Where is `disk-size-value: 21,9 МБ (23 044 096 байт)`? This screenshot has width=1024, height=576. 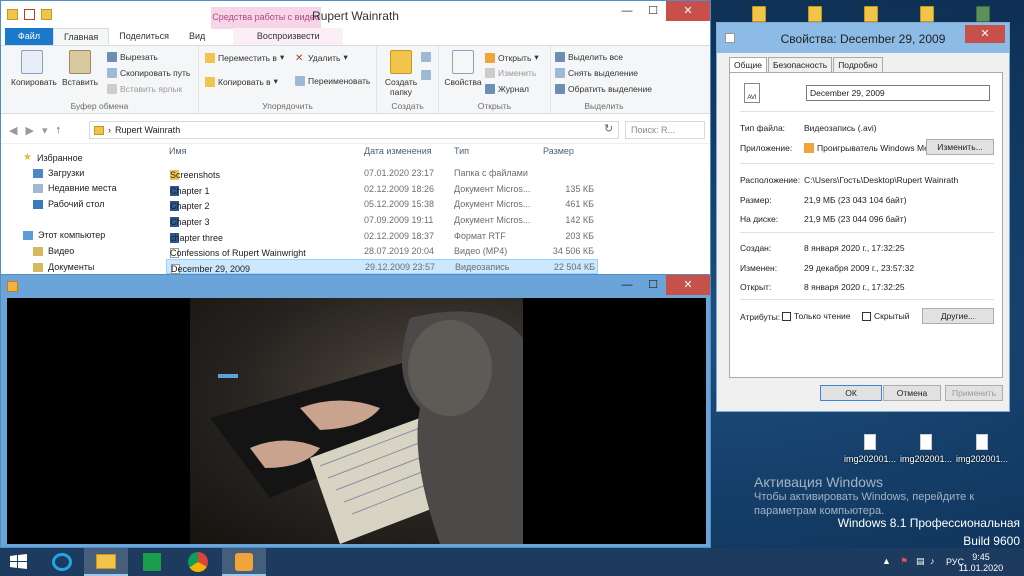
disk-size-value: 21,9 МБ (23 044 096 байт) is located at coordinates (855, 219).